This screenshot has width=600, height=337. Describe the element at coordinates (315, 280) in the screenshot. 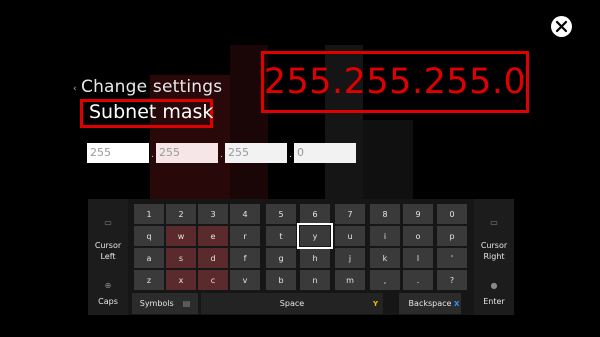

I see `key-n: n` at that location.